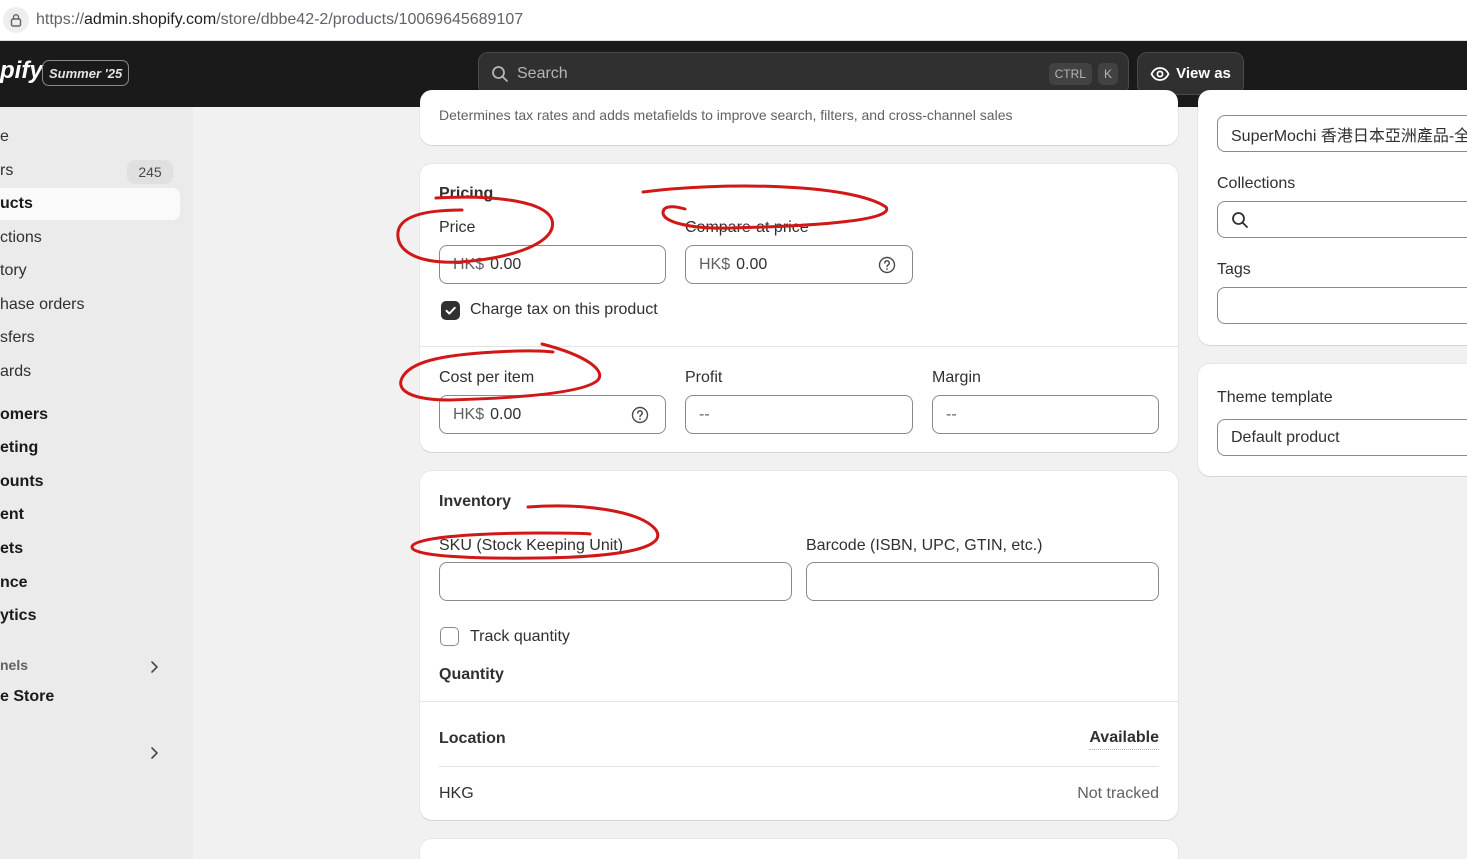 This screenshot has width=1467, height=859. I want to click on location-column-header: Location, so click(472, 738).